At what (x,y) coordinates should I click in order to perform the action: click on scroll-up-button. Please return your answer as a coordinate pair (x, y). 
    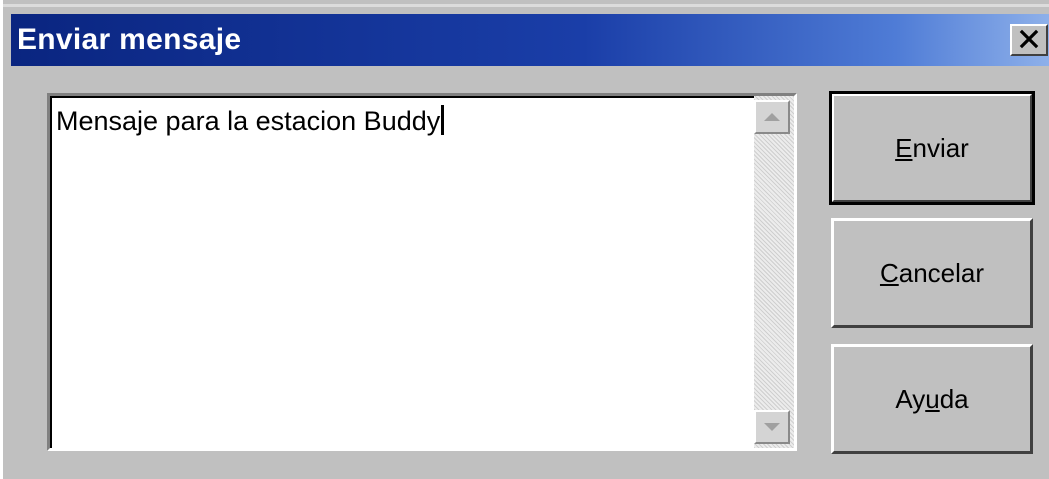
    Looking at the image, I should click on (772, 117).